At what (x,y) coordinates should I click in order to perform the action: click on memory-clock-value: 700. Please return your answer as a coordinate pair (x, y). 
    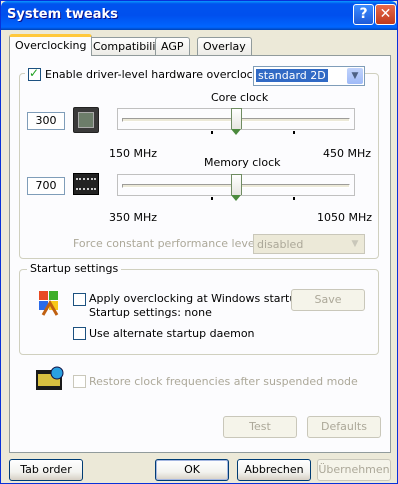
    Looking at the image, I should click on (46, 186).